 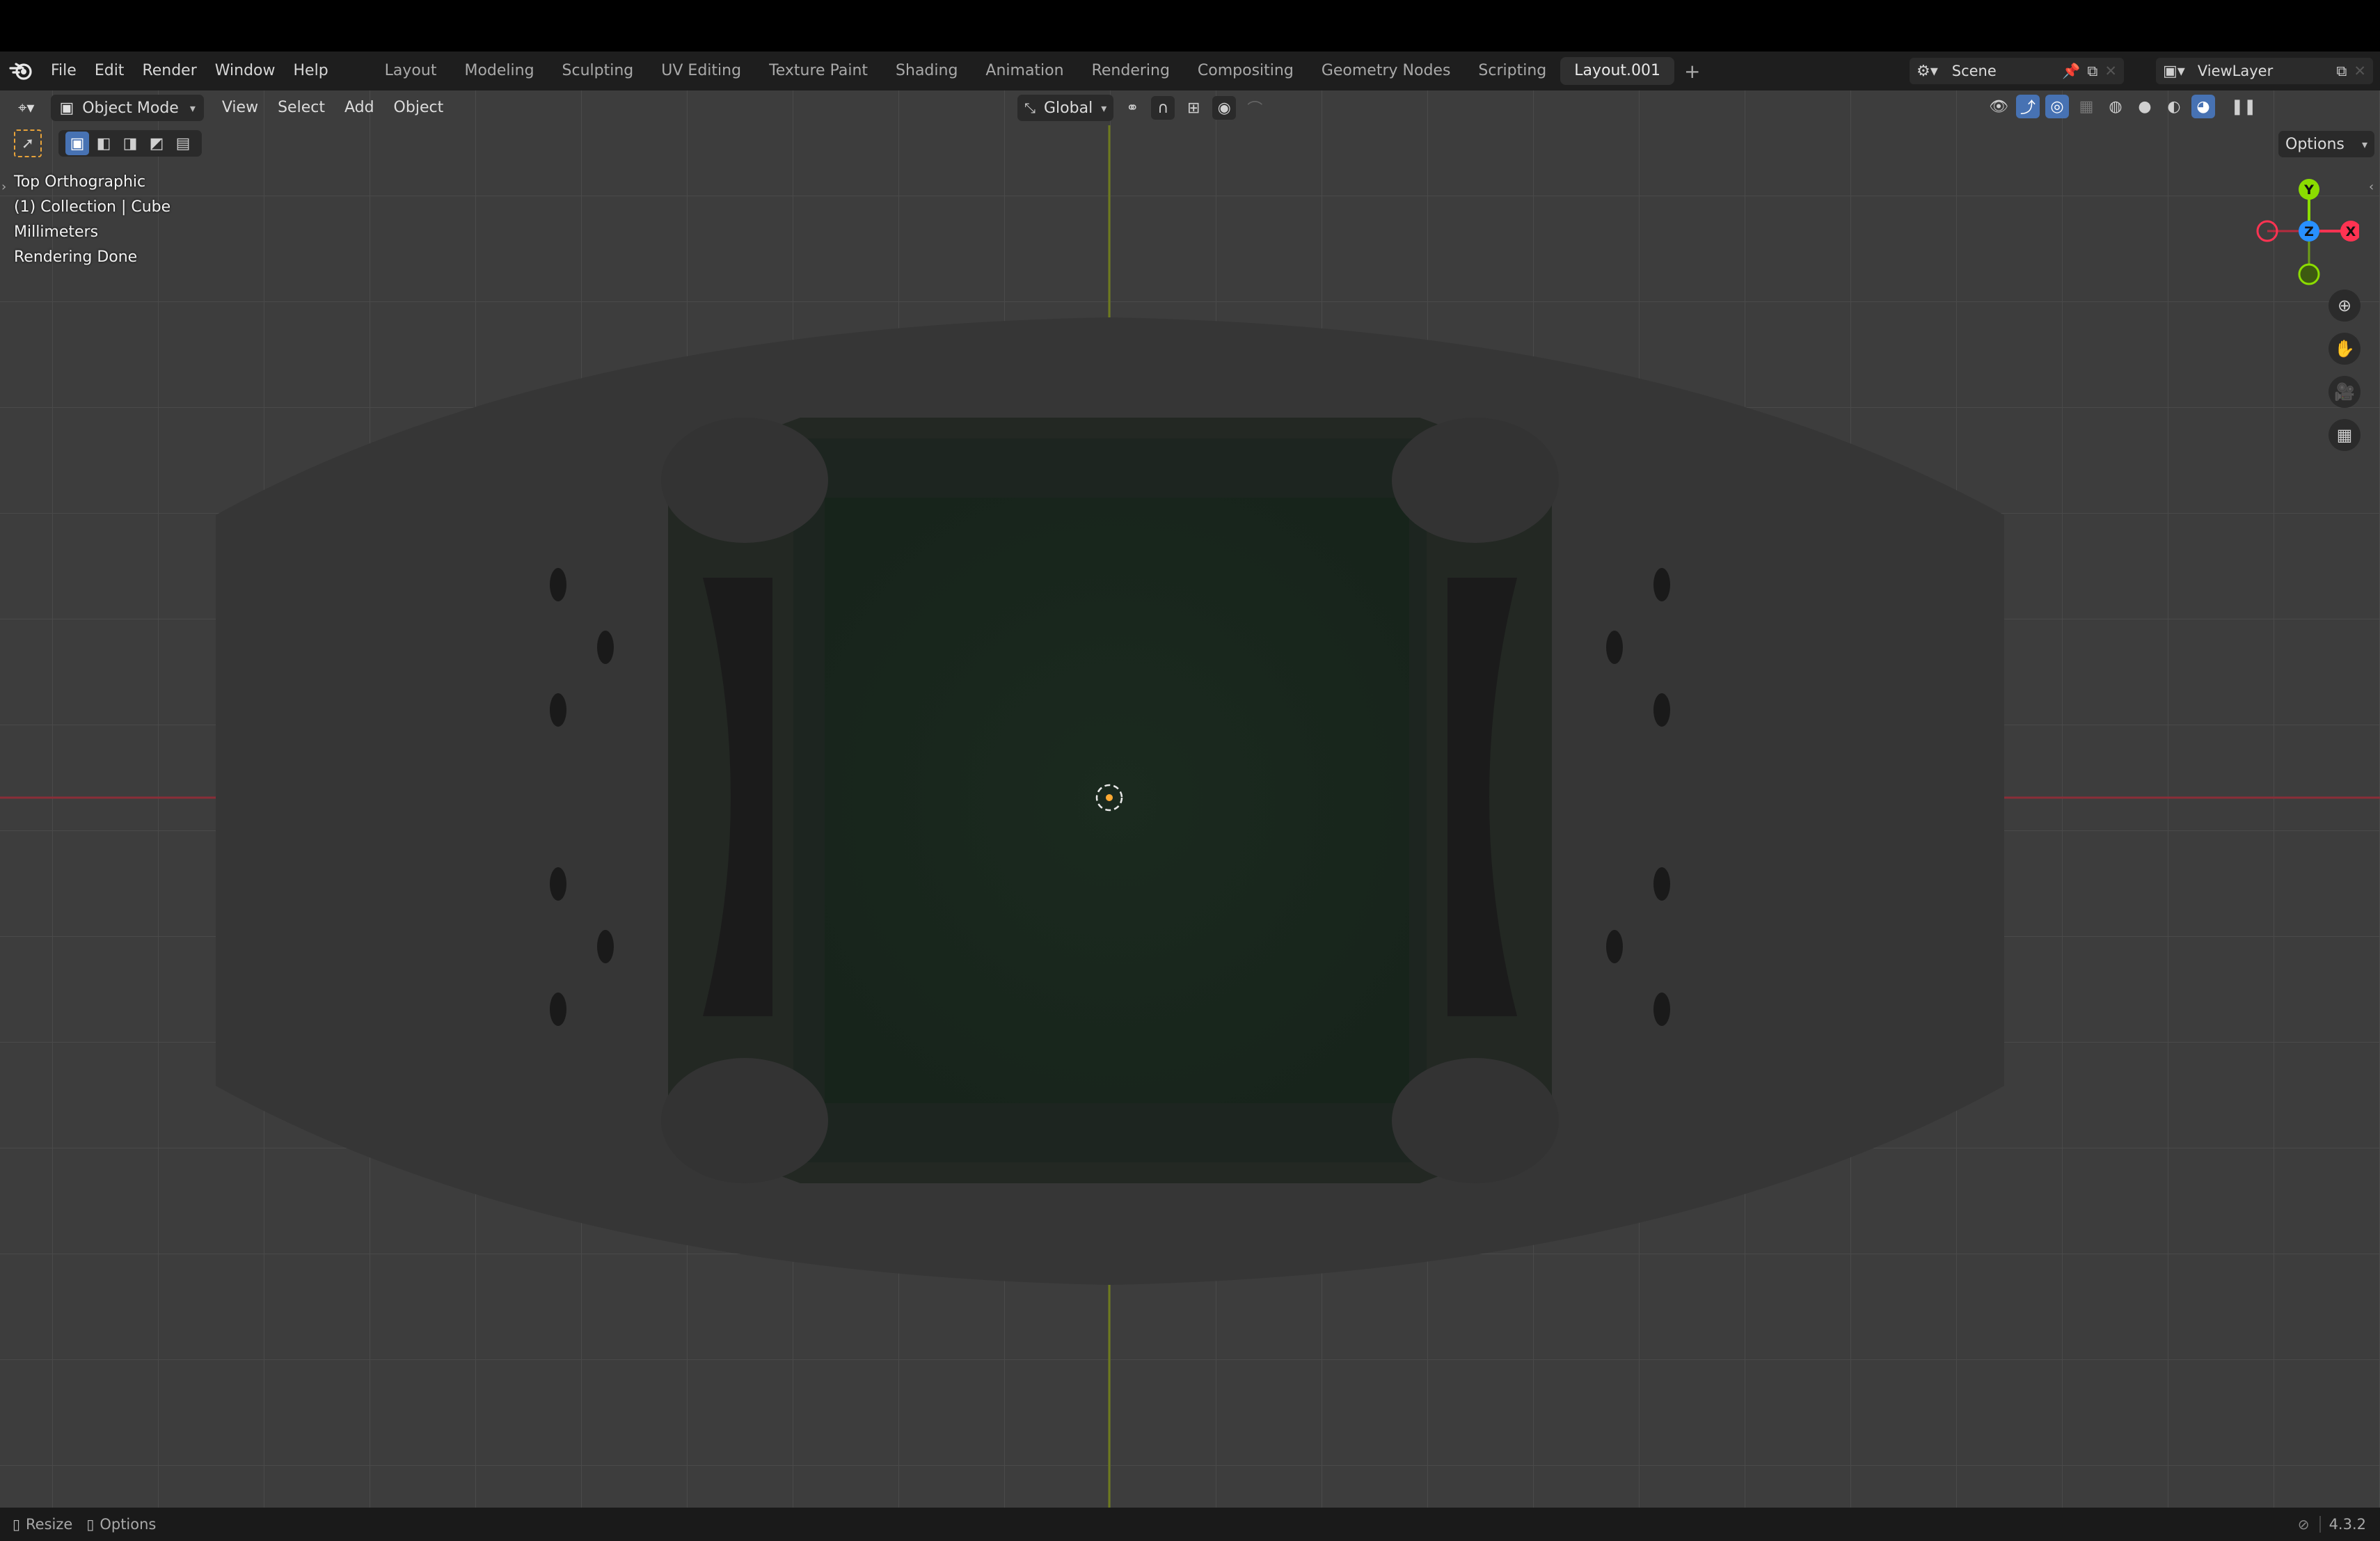 I want to click on gizmo-toggle-icon: ⤴, so click(x=2028, y=106).